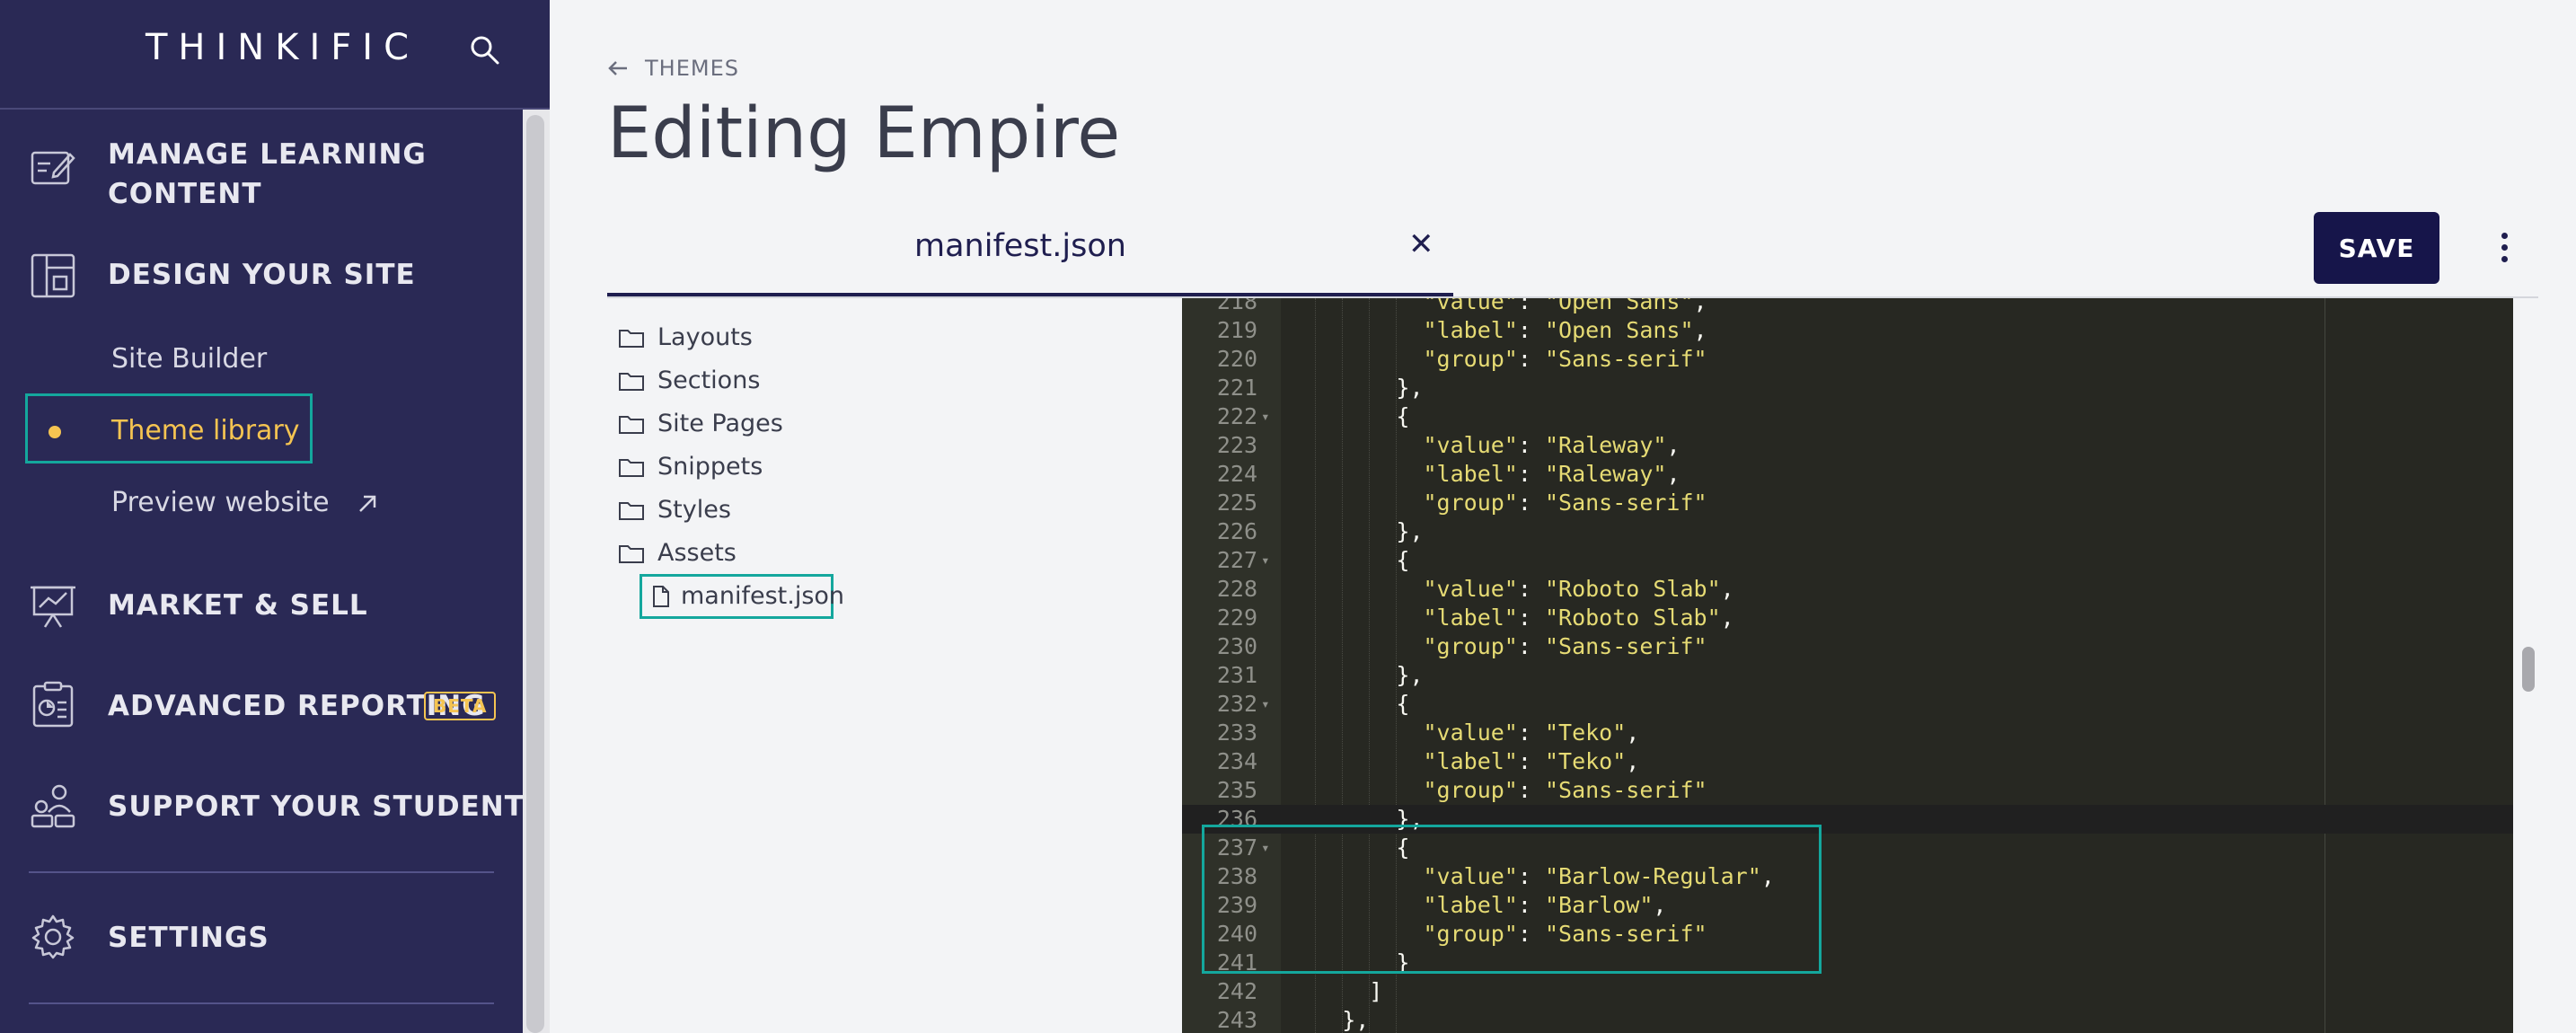  What do you see at coordinates (535, 574) in the screenshot?
I see `sidebar-scrollbar-thumb` at bounding box center [535, 574].